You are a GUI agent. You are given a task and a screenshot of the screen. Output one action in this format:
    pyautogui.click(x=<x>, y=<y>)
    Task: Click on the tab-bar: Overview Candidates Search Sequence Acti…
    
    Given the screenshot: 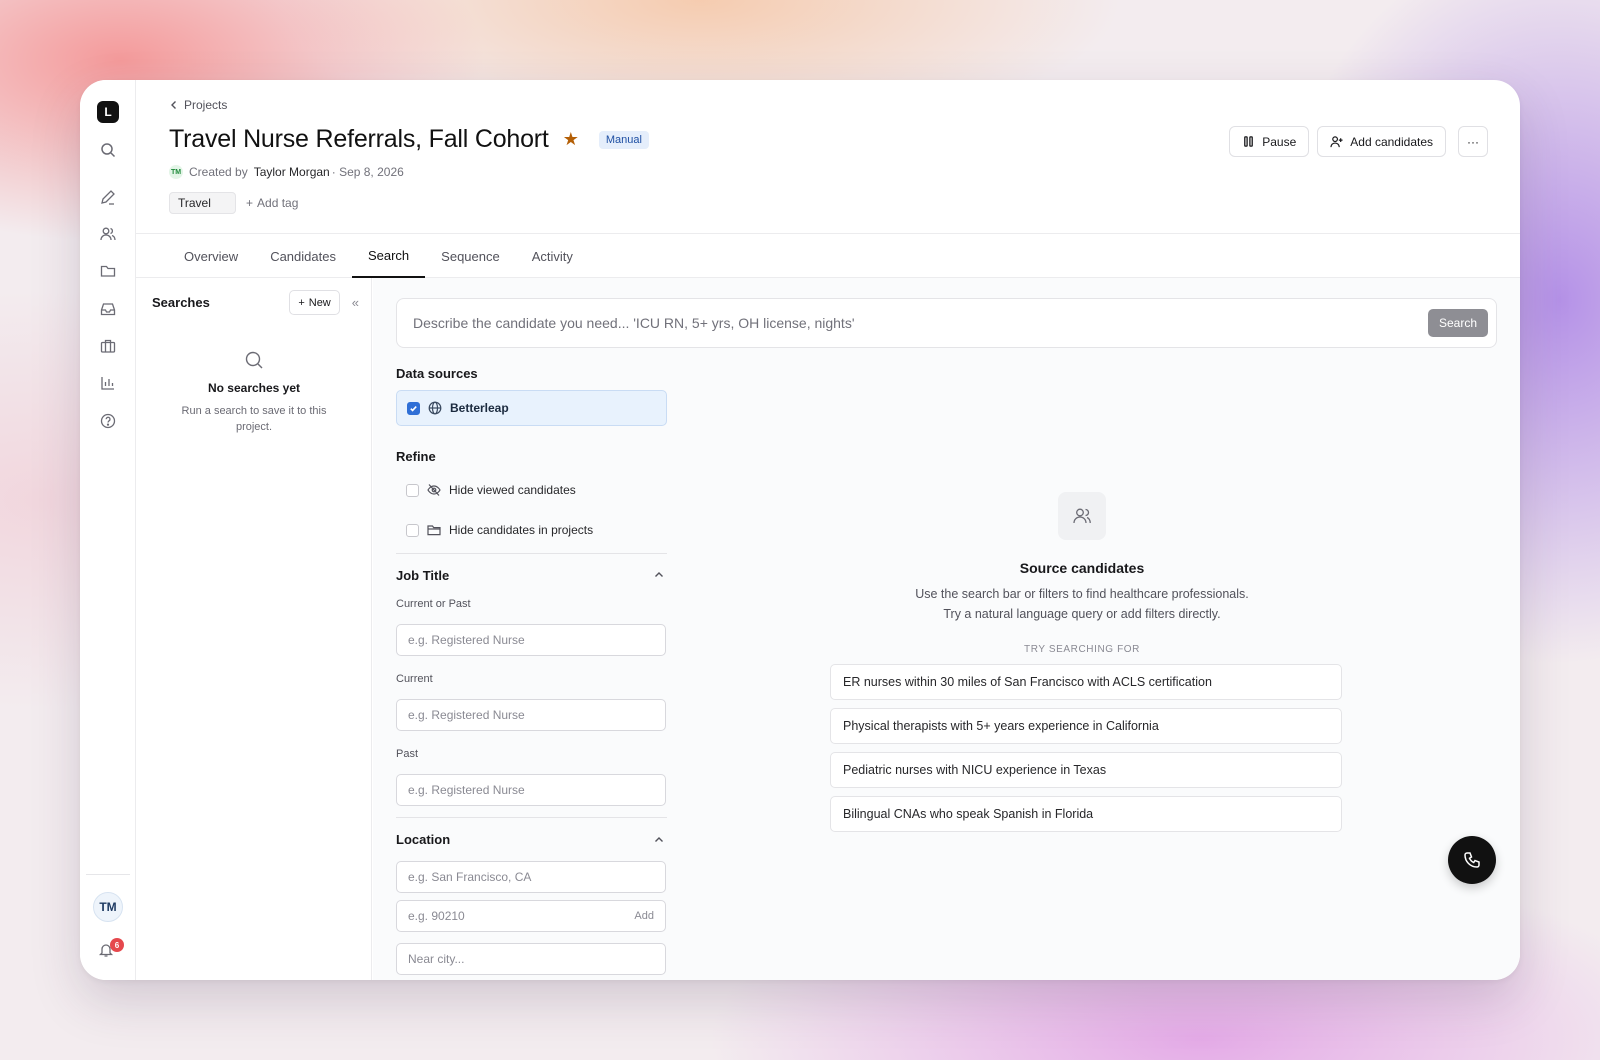 What is the action you would take?
    pyautogui.click(x=828, y=255)
    